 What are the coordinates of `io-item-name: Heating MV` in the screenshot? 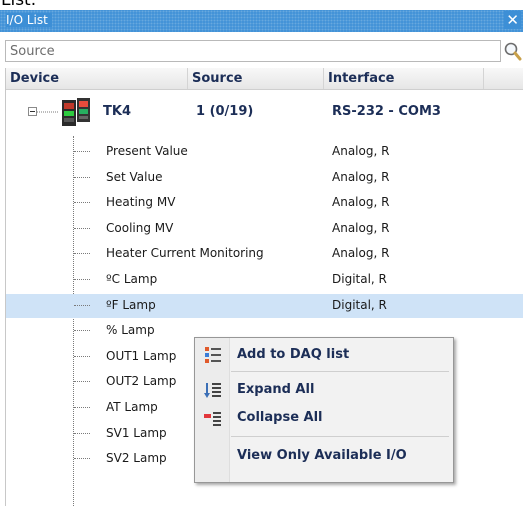 It's located at (141, 202).